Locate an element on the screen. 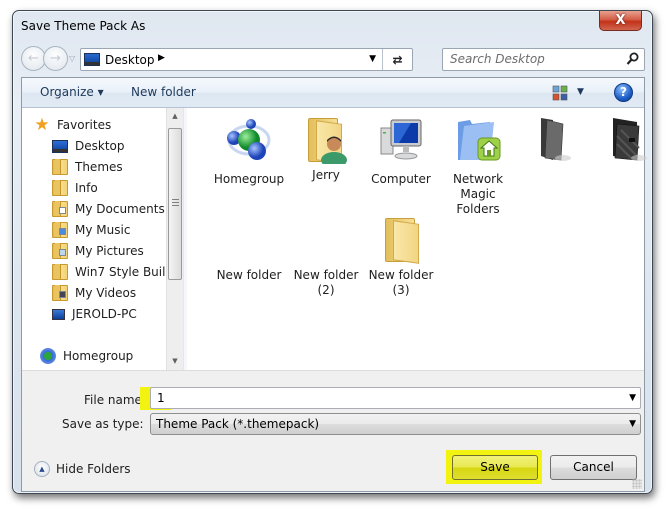  back-arrow-icon: ← is located at coordinates (33, 58).